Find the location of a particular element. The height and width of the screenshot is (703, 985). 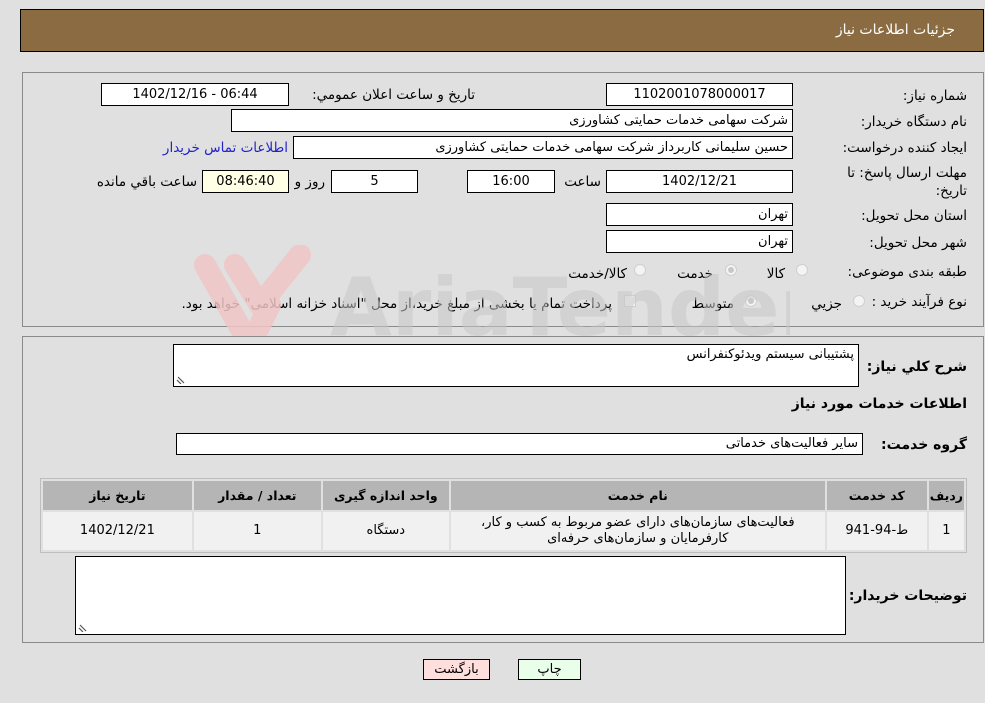

buyer-notes-textarea is located at coordinates (460, 595).